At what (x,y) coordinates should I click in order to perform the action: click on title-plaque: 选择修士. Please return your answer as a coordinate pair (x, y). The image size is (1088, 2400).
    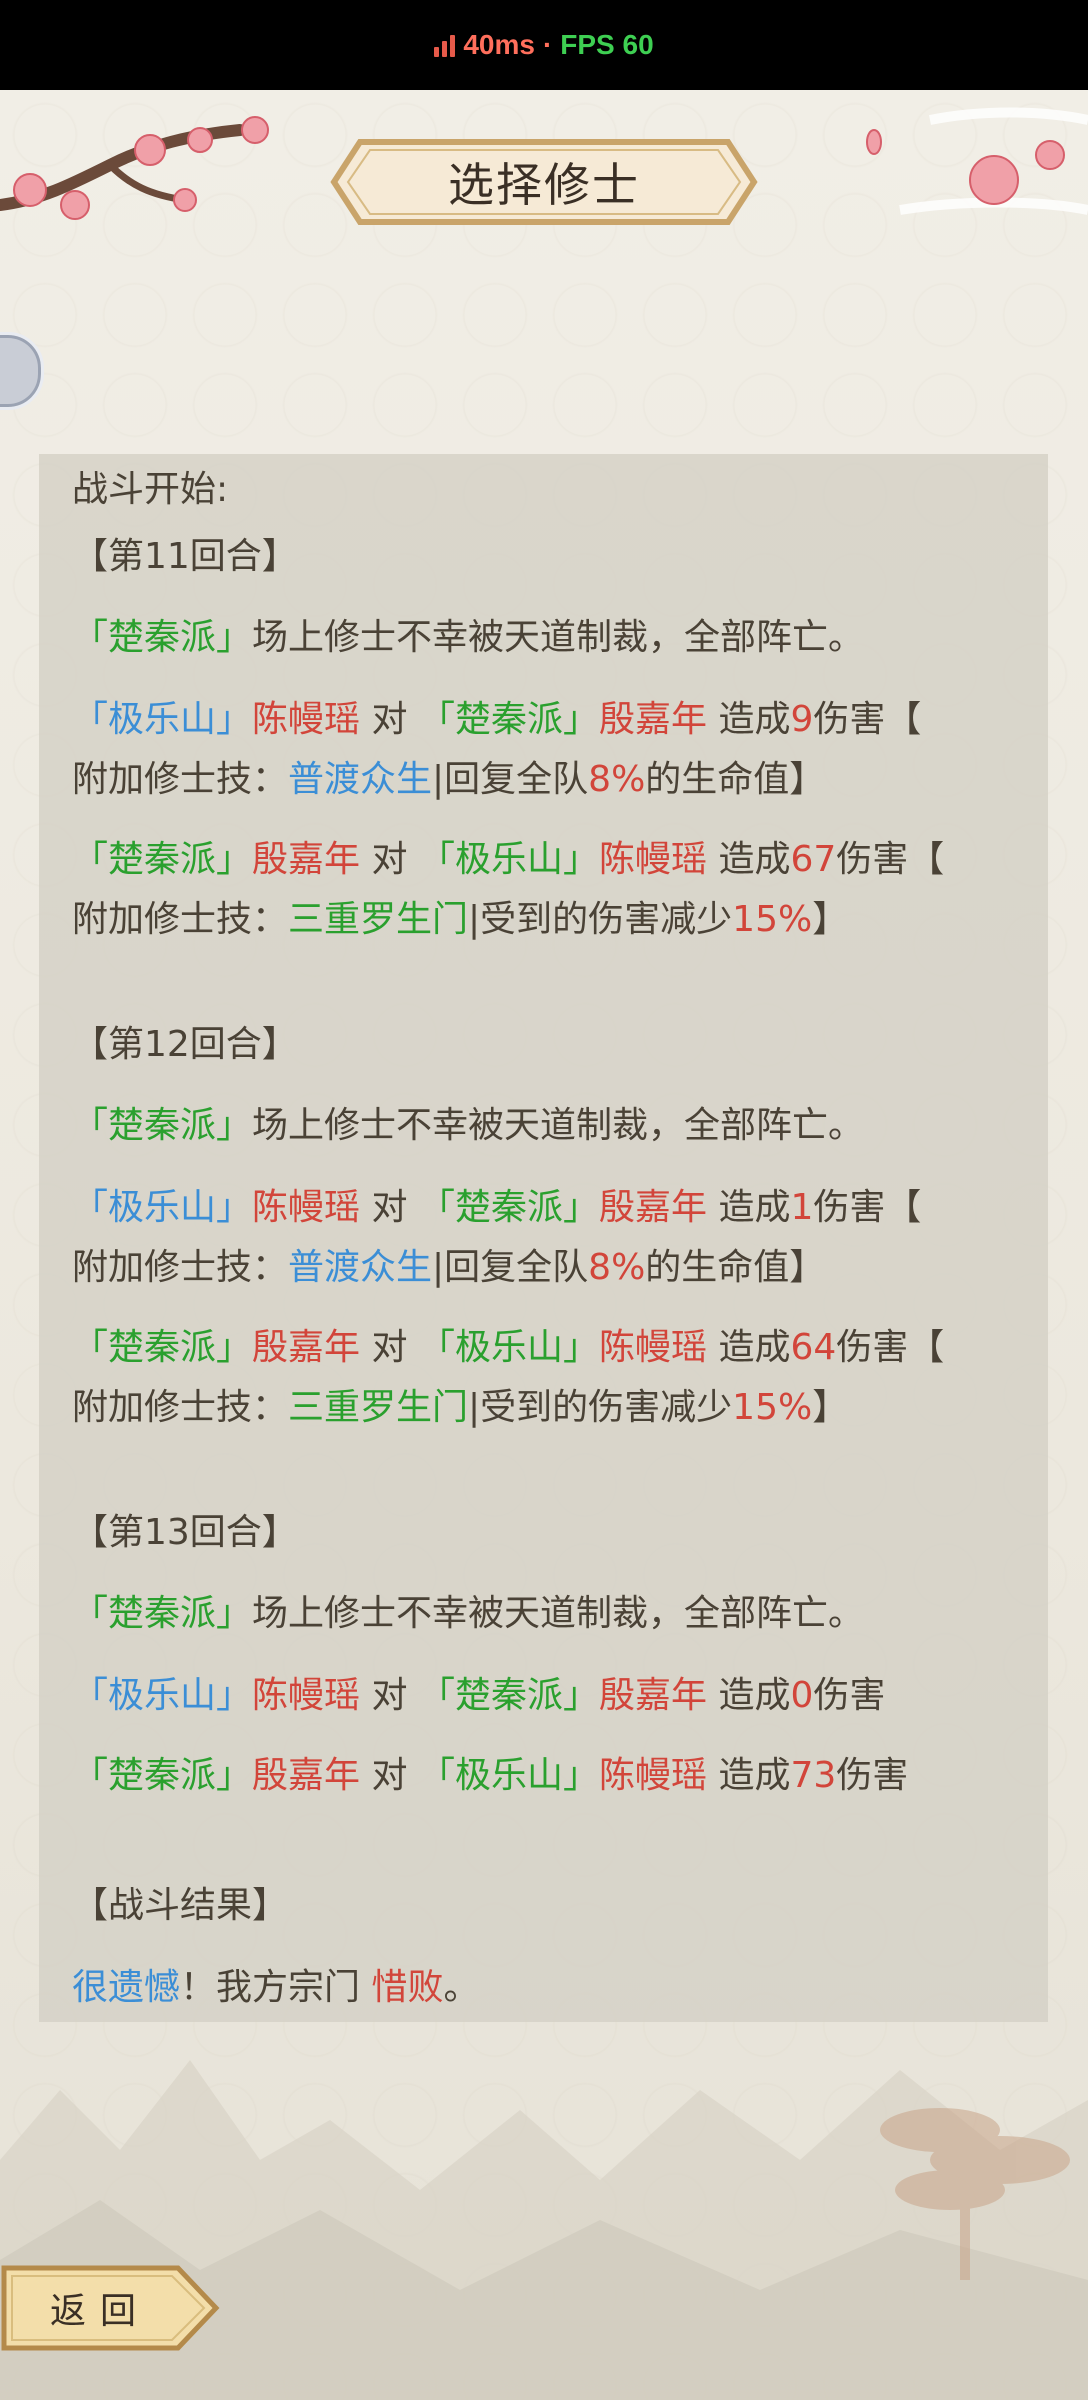
    Looking at the image, I should click on (544, 182).